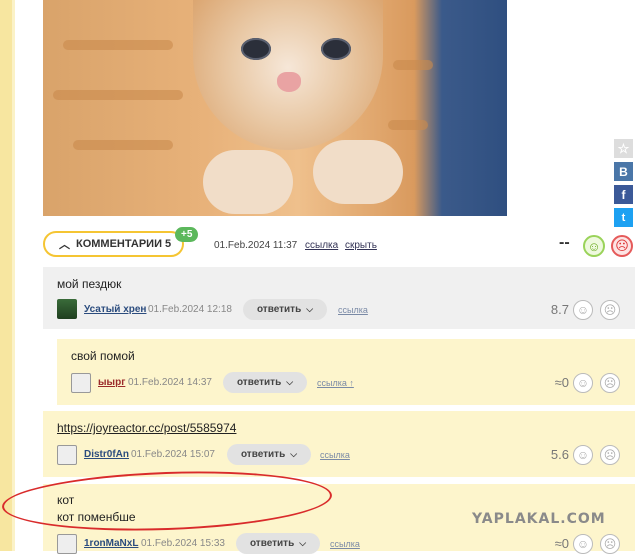  I want to click on comment-date: 01.Feb.2024 15:07, so click(173, 454).